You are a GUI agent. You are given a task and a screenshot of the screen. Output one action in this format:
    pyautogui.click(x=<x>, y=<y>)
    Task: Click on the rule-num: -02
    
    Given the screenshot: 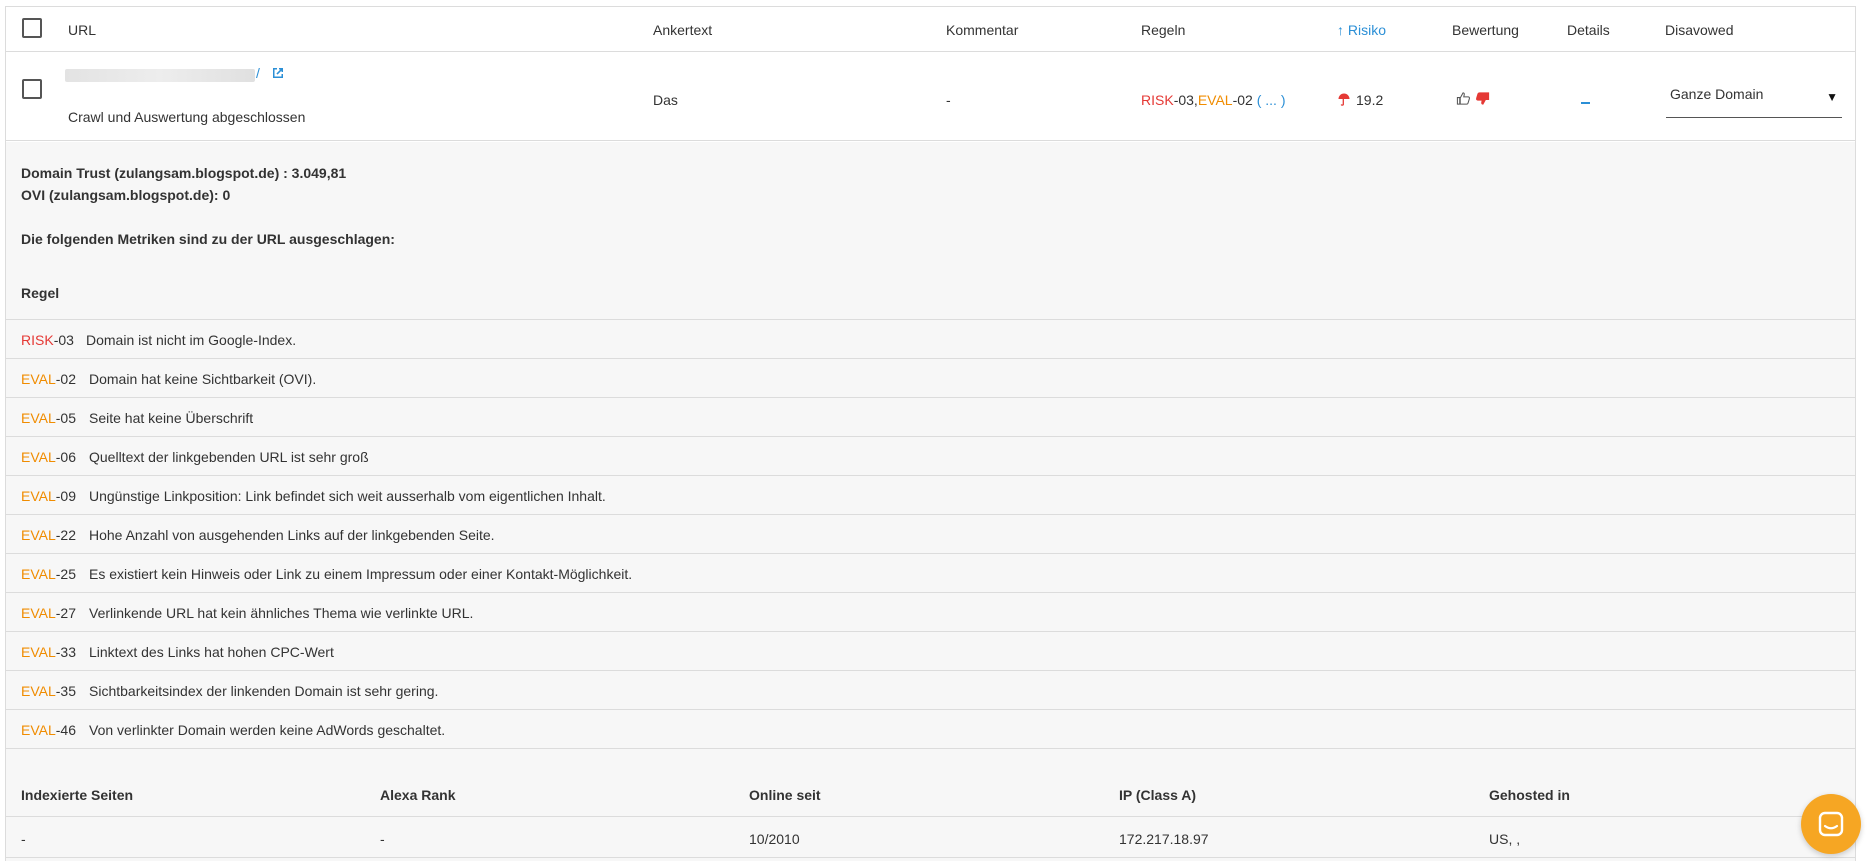 What is the action you would take?
    pyautogui.click(x=1242, y=100)
    